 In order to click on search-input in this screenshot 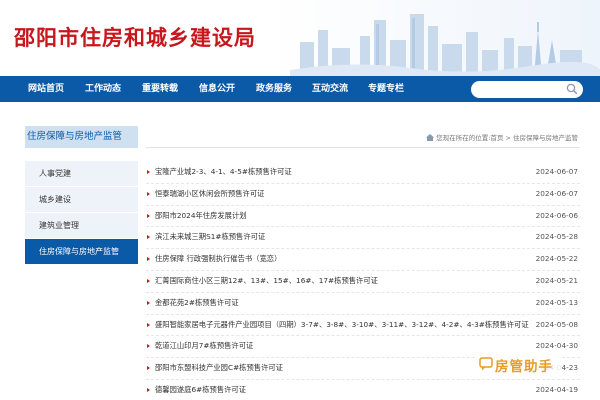, I will do `click(527, 89)`.